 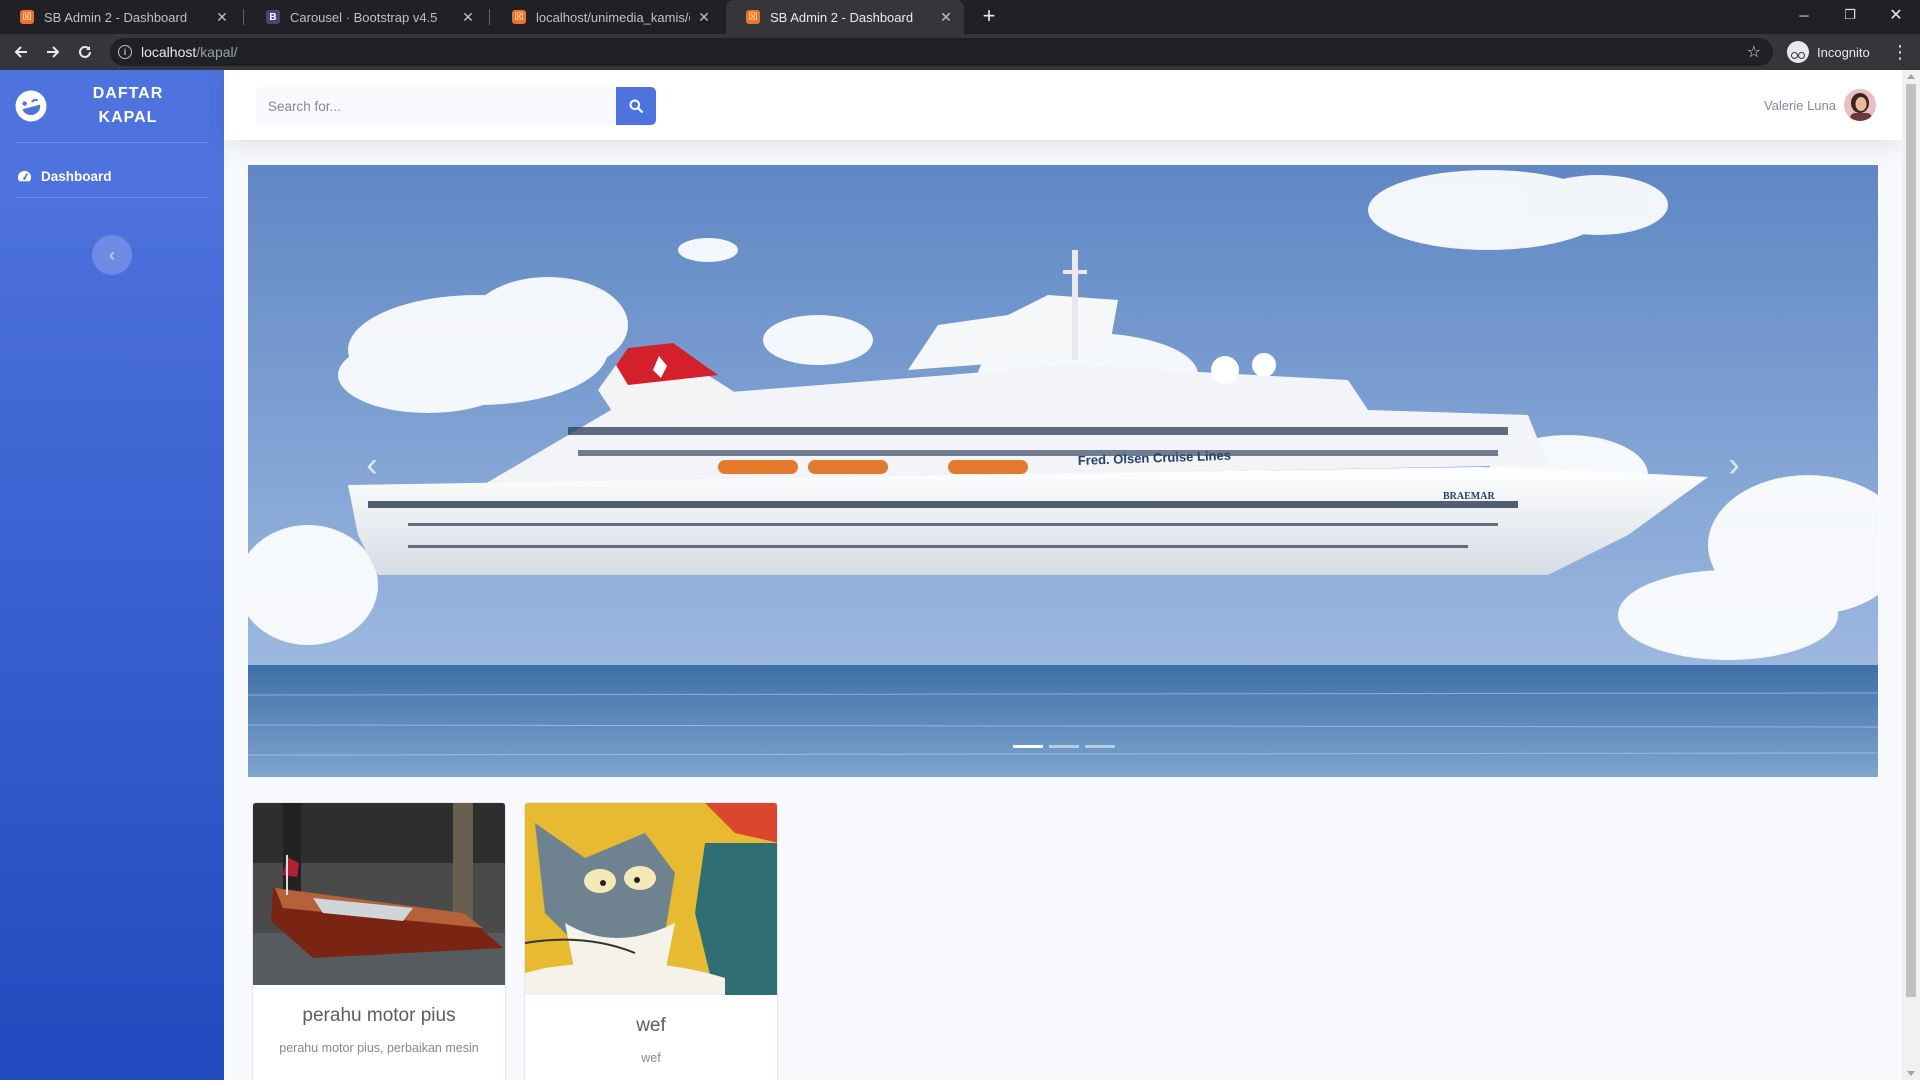 I want to click on card-text: perahu motor pius, perbaikan mesin, so click(x=379, y=1048).